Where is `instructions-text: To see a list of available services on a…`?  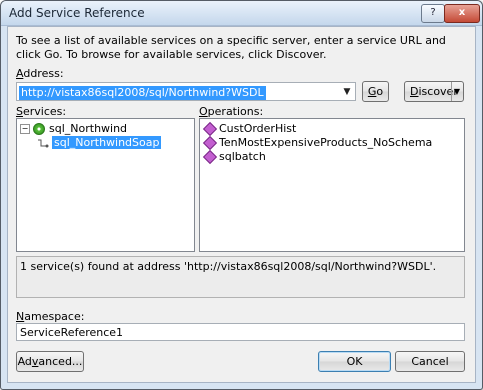 instructions-text: To see a list of available services on a… is located at coordinates (231, 47).